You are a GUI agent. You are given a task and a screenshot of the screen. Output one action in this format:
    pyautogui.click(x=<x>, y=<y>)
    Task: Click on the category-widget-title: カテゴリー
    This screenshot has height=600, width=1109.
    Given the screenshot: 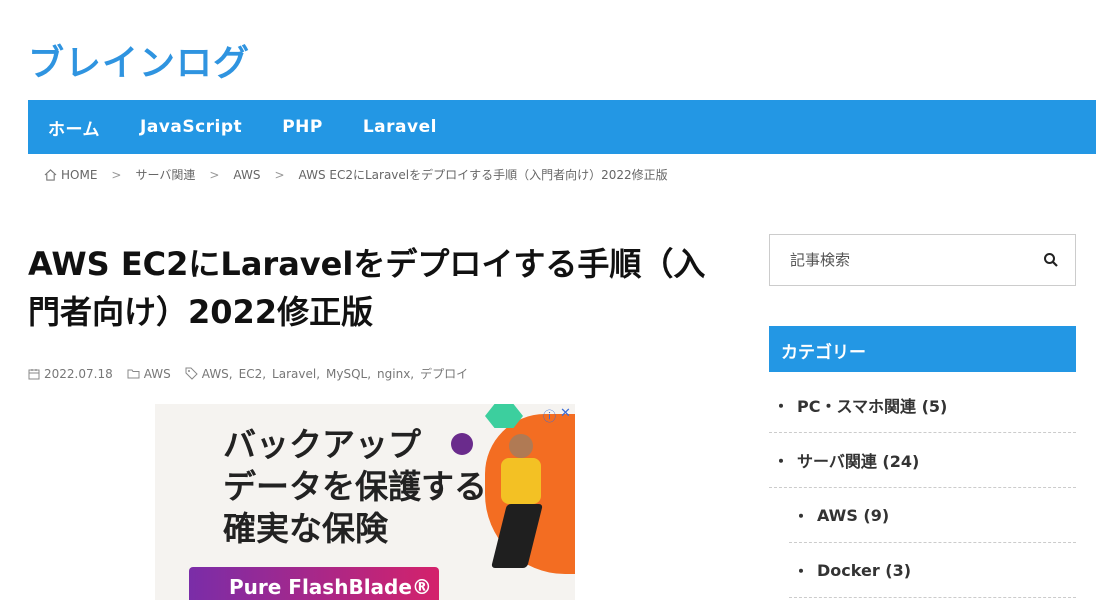 What is the action you would take?
    pyautogui.click(x=922, y=349)
    